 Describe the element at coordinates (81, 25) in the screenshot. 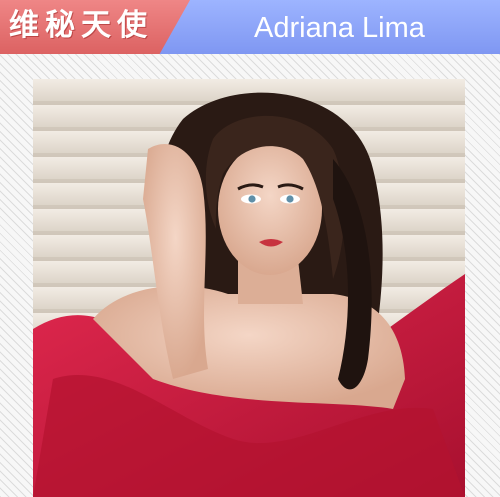

I see `banner-chinese-title: 维秘天使` at that location.